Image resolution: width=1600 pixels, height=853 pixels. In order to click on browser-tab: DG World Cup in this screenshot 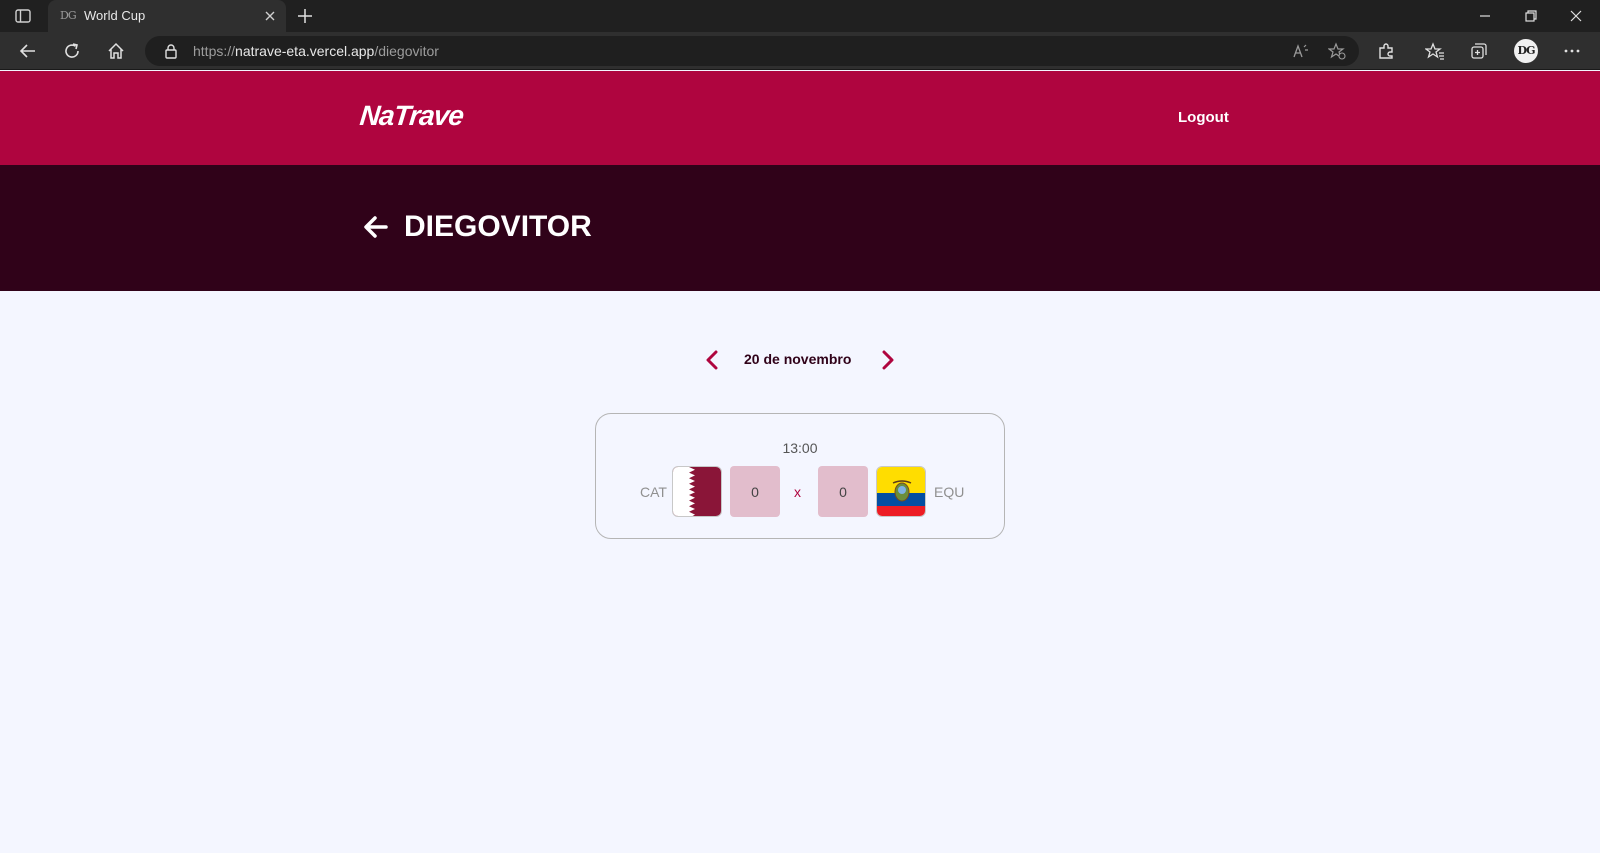, I will do `click(167, 16)`.